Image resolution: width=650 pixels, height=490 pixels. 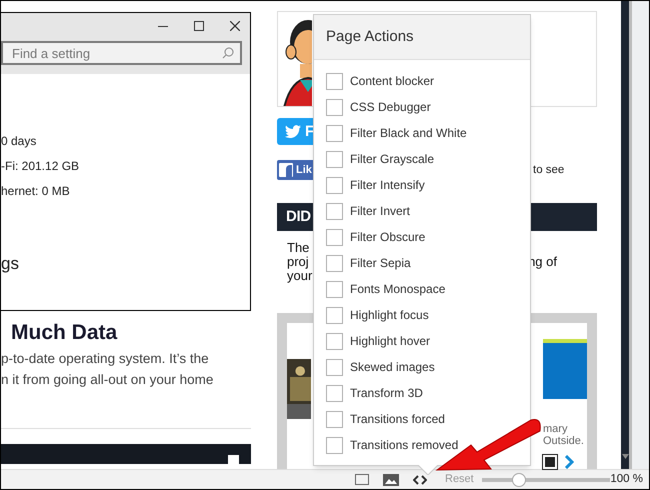 What do you see at coordinates (389, 315) in the screenshot?
I see `option-label: Highlight focus` at bounding box center [389, 315].